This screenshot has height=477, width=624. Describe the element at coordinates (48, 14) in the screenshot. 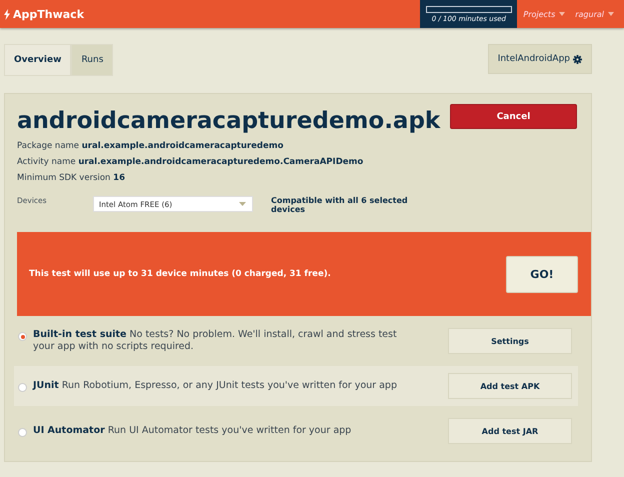

I see `app-logo: AppThwack` at that location.